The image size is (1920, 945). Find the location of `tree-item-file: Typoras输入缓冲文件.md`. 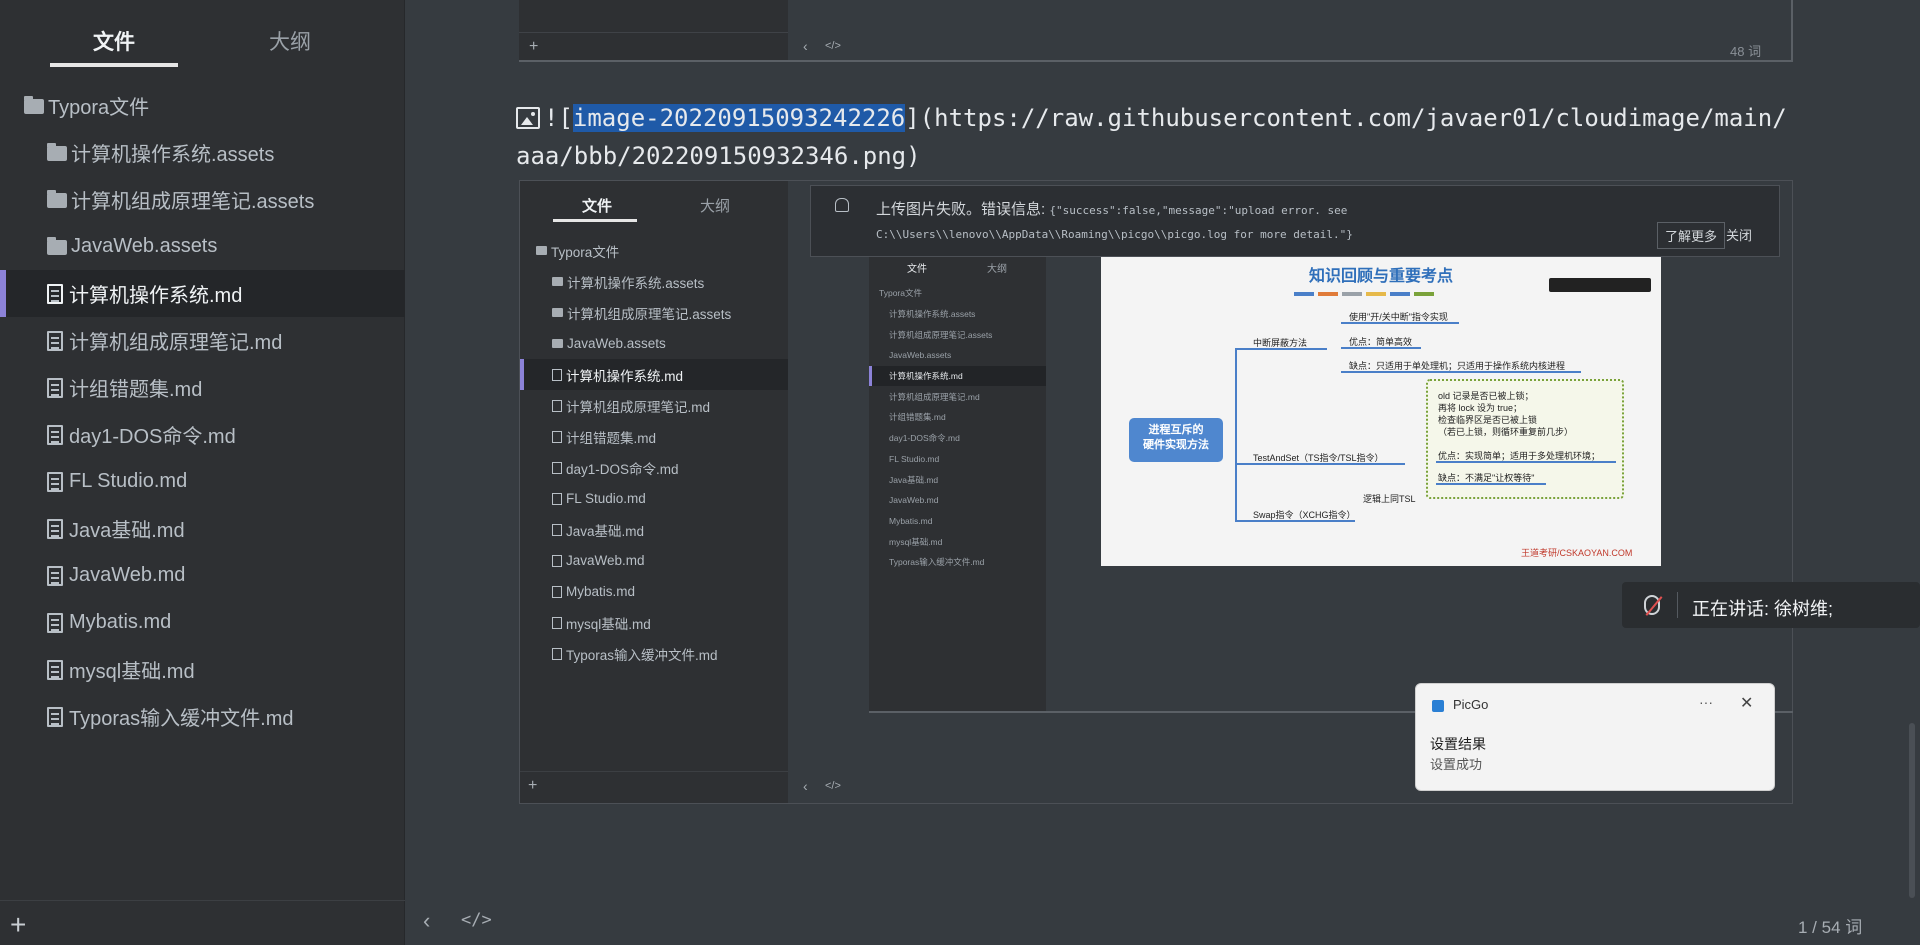

tree-item-file: Typoras输入缓冲文件.md is located at coordinates (202, 716).